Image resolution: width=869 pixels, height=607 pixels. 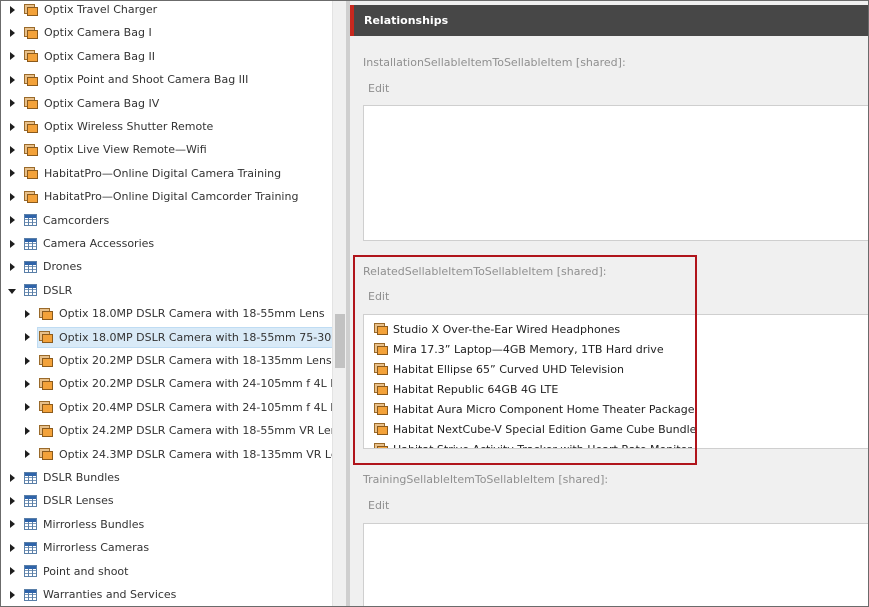 I want to click on tree-item: DSLR Lenses, so click(x=62, y=500).